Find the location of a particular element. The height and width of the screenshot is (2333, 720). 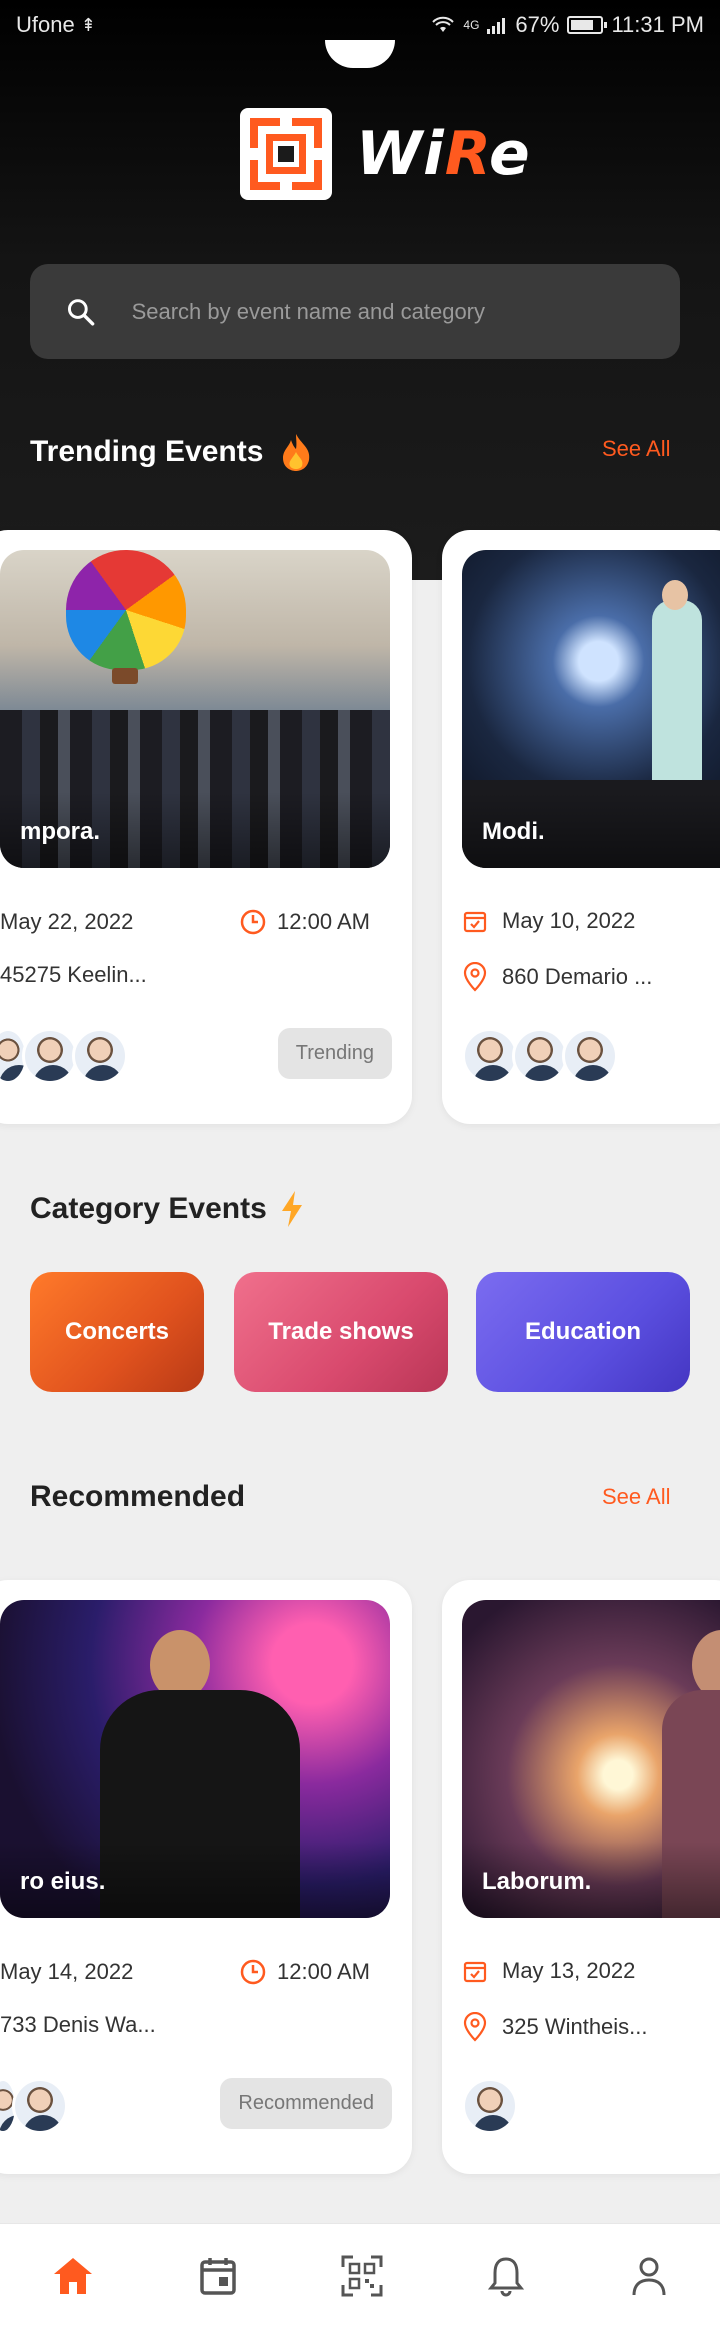

event-datetime-row: May 22, 2022 12:00 AM is located at coordinates (185, 922).